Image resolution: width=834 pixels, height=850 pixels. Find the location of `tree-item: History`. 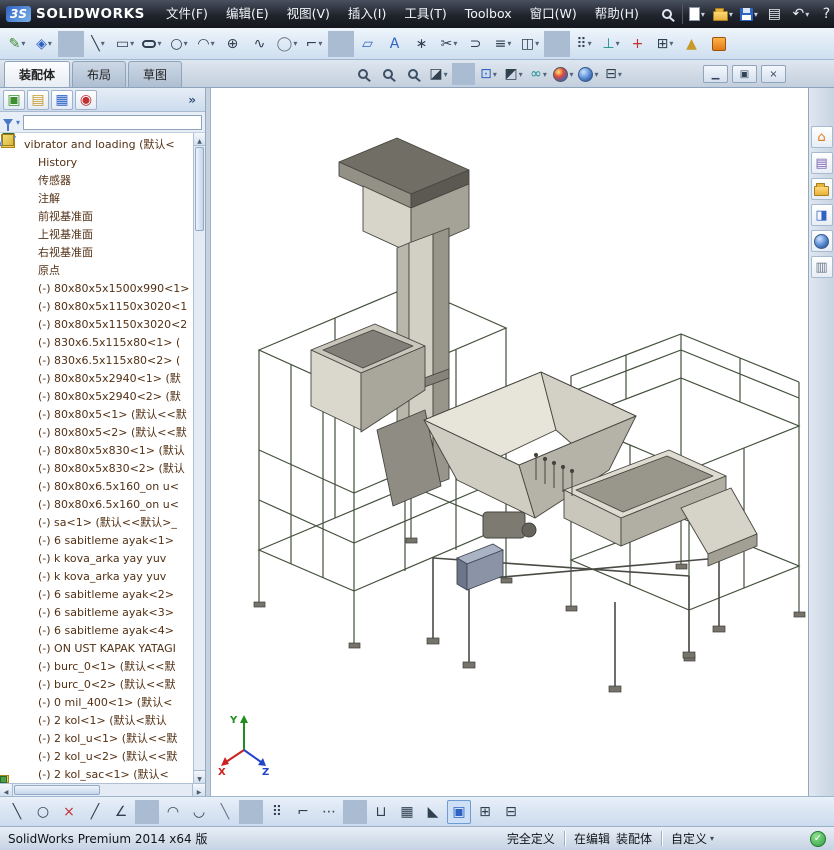

tree-item: History is located at coordinates (102, 162).